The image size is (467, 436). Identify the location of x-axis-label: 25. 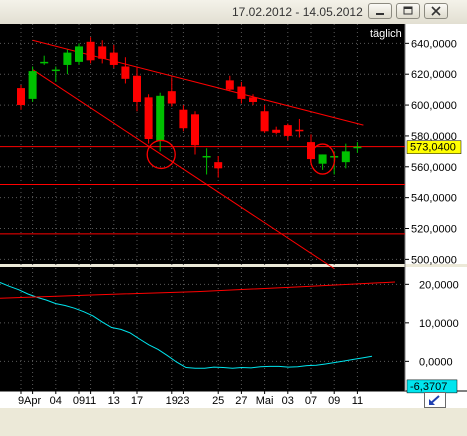
(218, 401).